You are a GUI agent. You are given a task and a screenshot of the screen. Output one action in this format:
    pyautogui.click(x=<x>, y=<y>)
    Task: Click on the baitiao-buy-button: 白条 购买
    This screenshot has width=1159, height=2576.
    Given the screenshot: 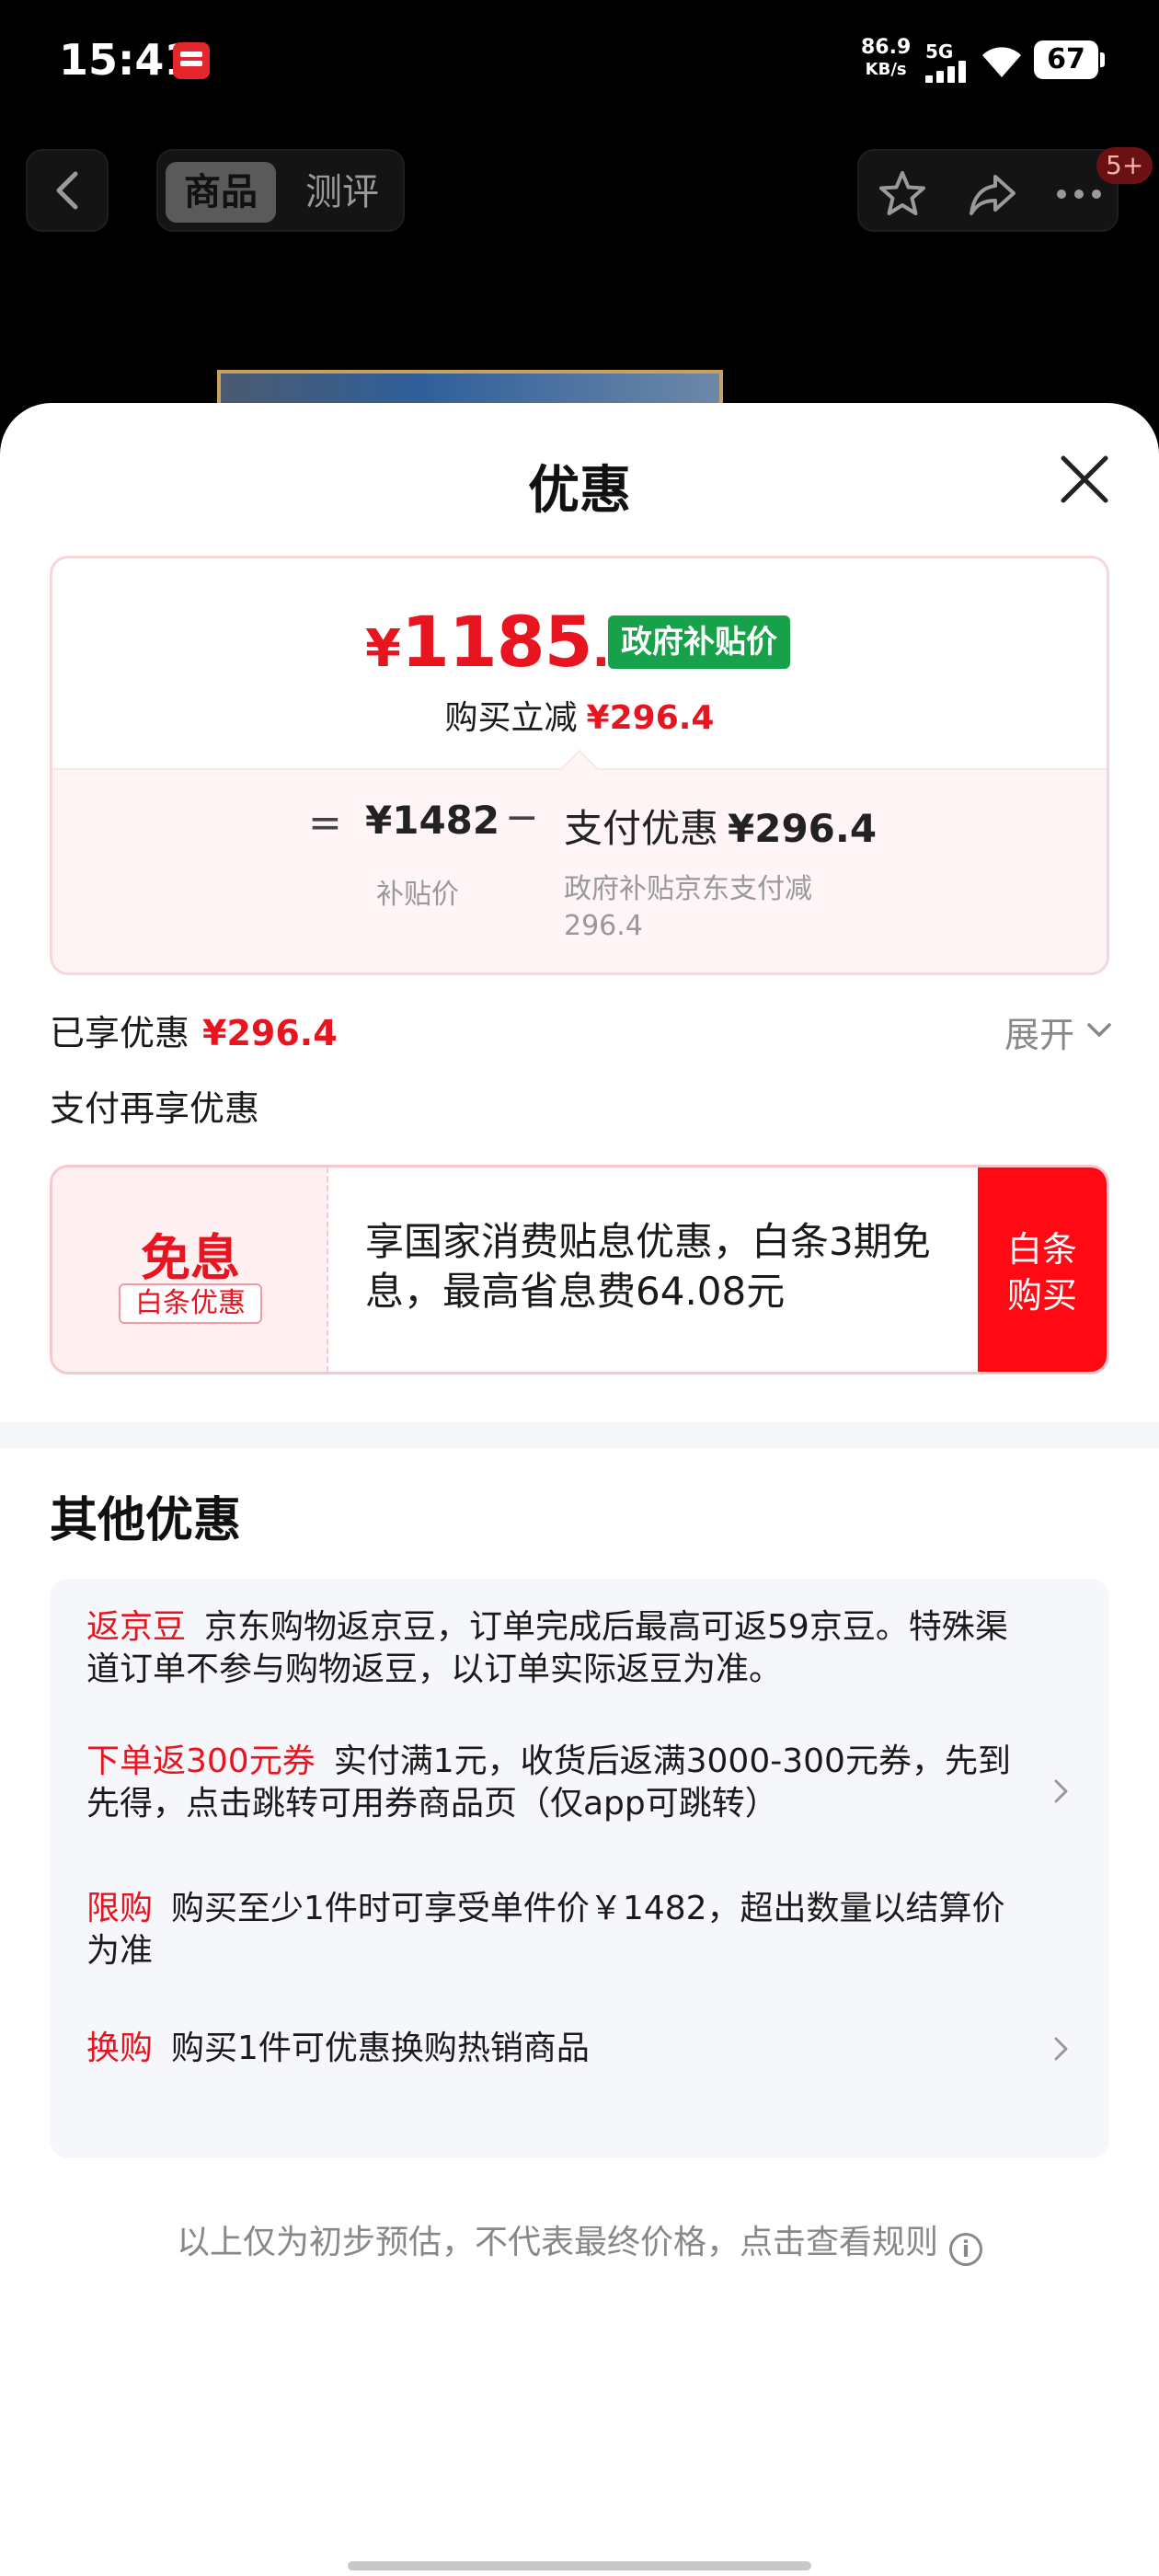 What is the action you would take?
    pyautogui.click(x=1042, y=1269)
    